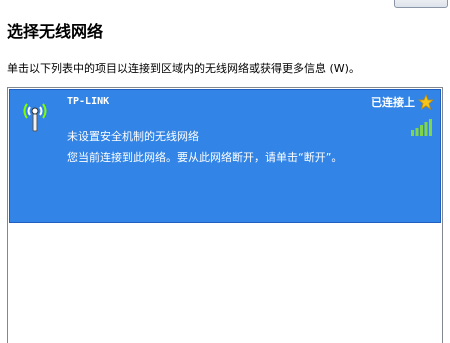  I want to click on network-security: 未设置安全机制的无线网络, so click(133, 136).